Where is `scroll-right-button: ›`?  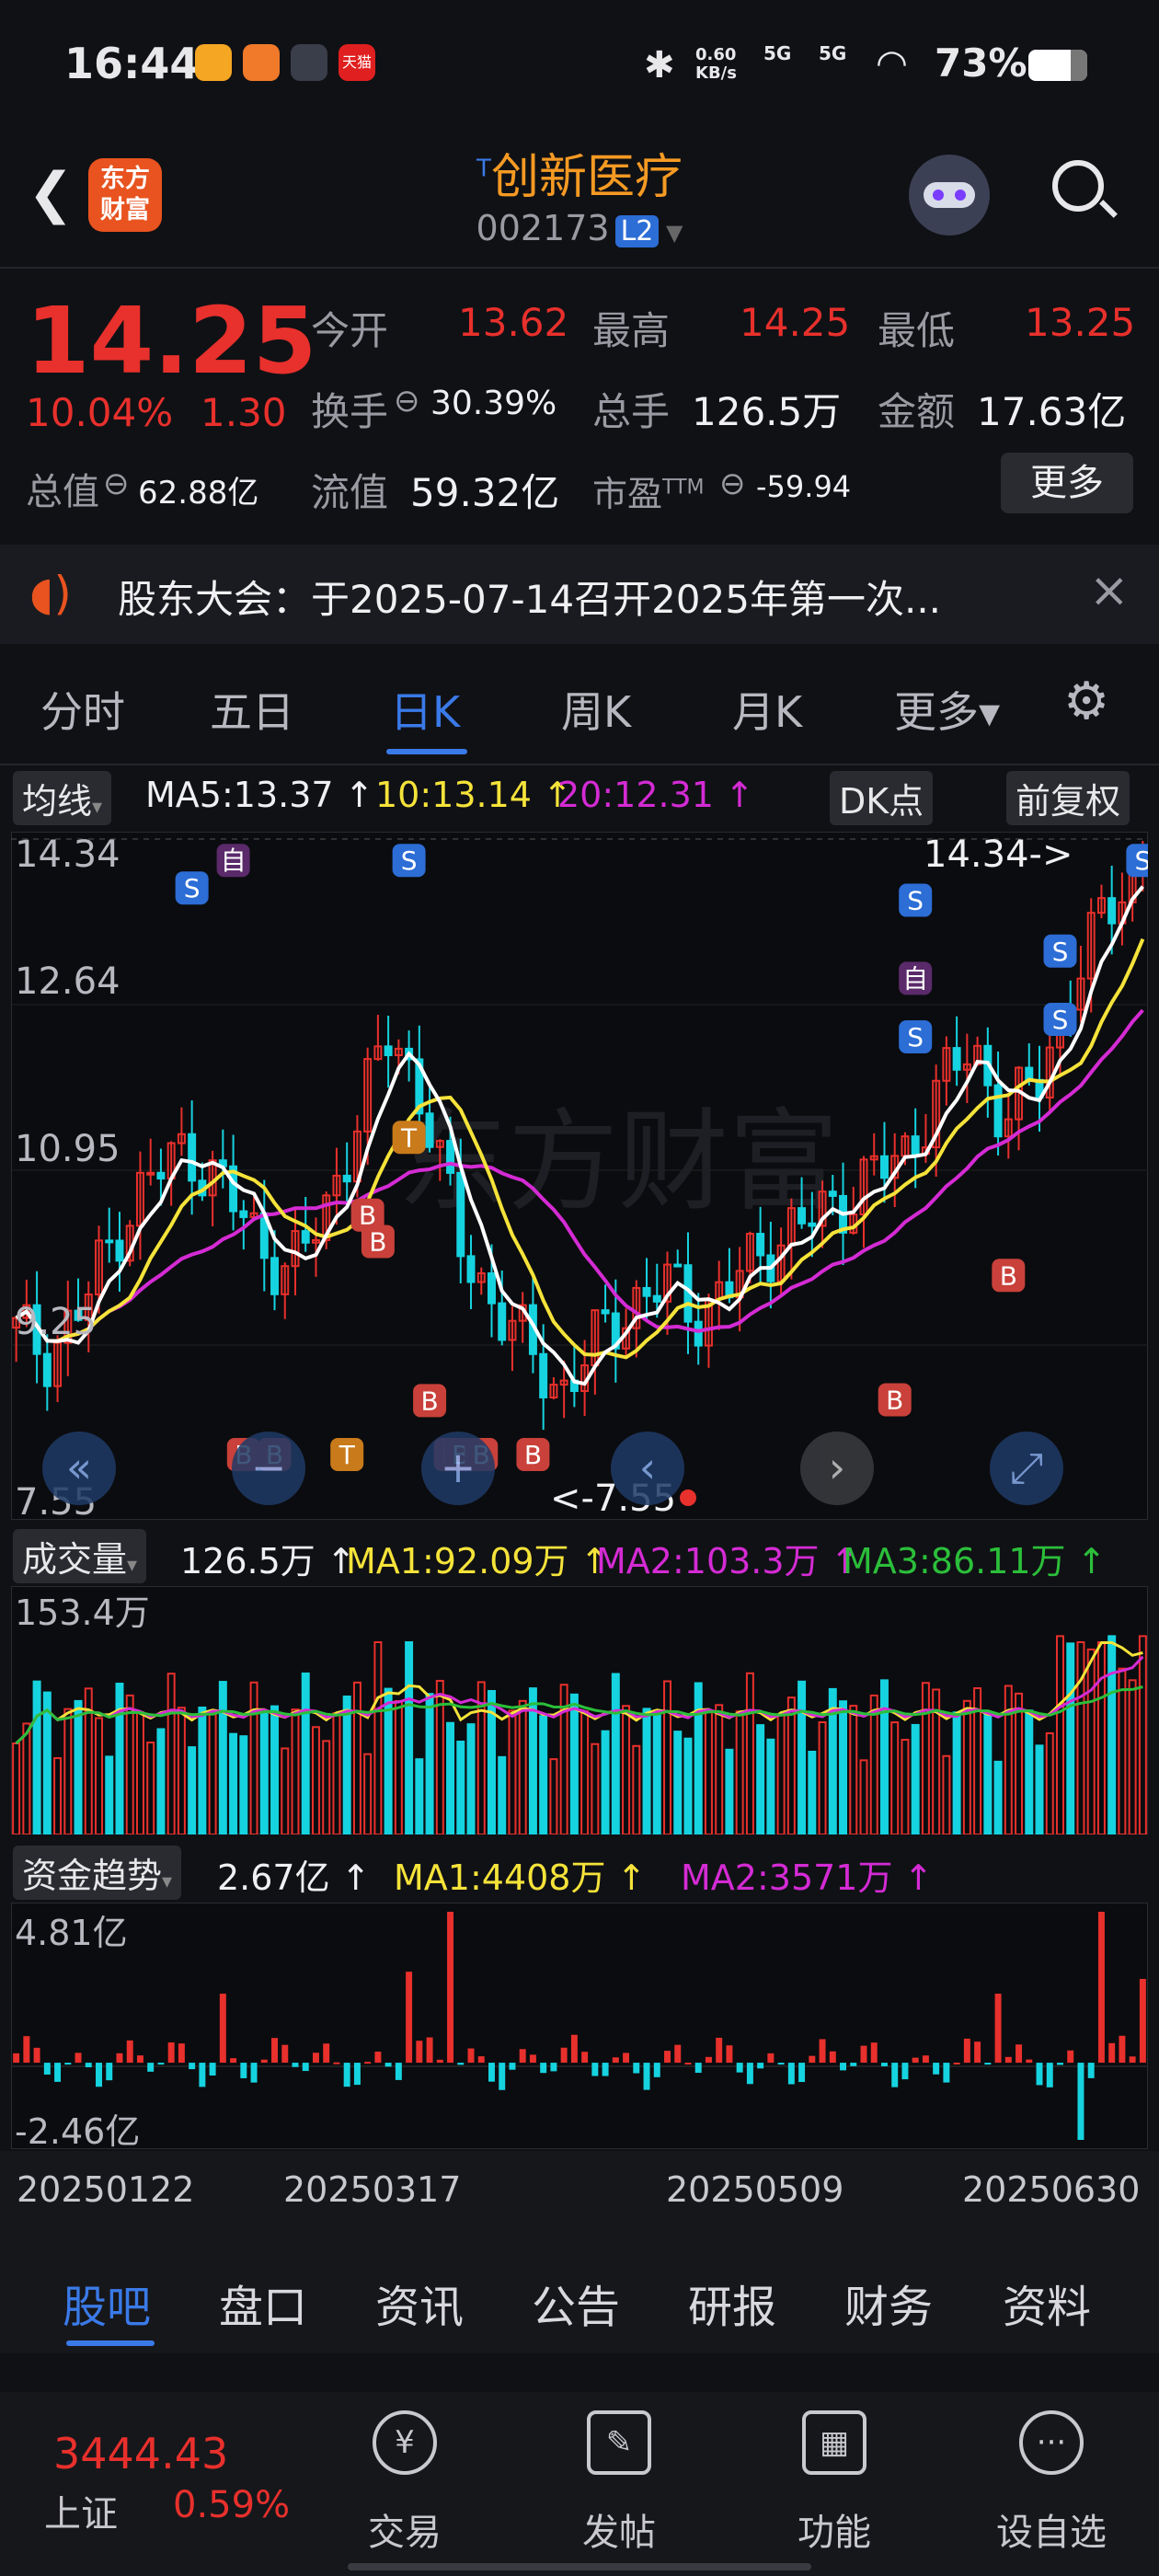 scroll-right-button: › is located at coordinates (837, 1468).